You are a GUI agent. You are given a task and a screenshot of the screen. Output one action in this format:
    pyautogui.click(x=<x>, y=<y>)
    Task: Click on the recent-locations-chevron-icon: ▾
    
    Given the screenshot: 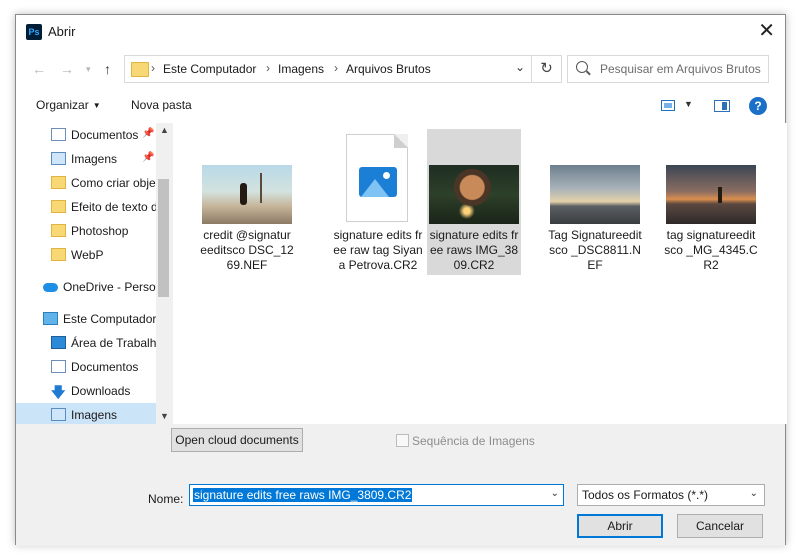 What is the action you would take?
    pyautogui.click(x=88, y=69)
    